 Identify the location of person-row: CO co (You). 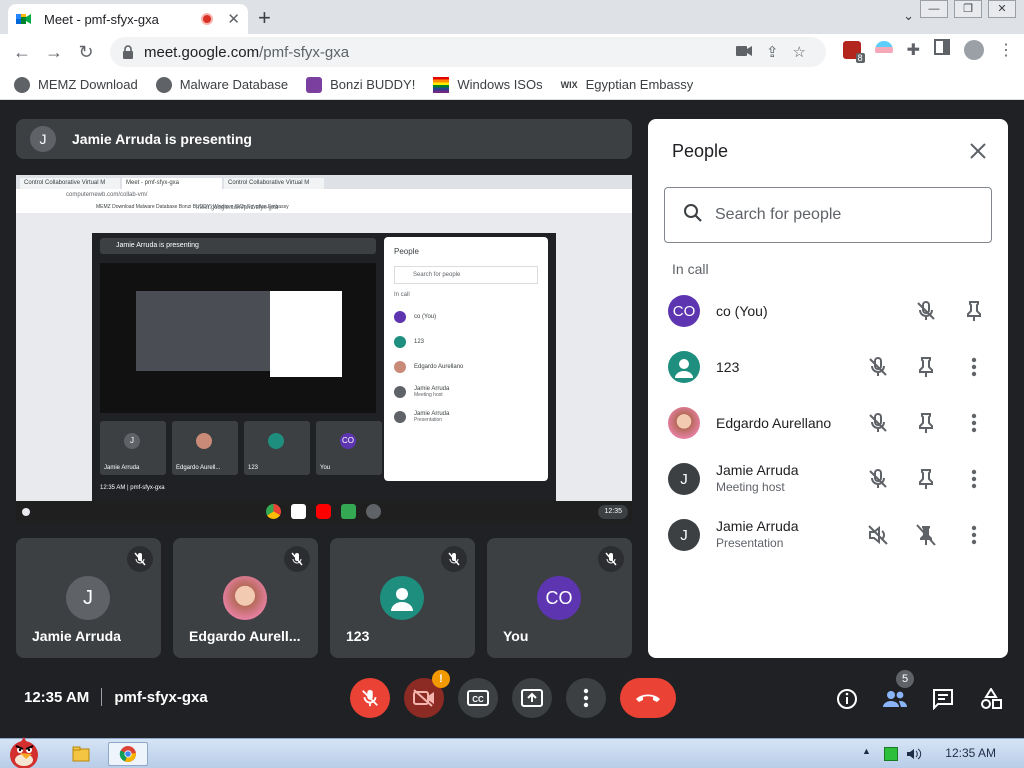
(833, 311).